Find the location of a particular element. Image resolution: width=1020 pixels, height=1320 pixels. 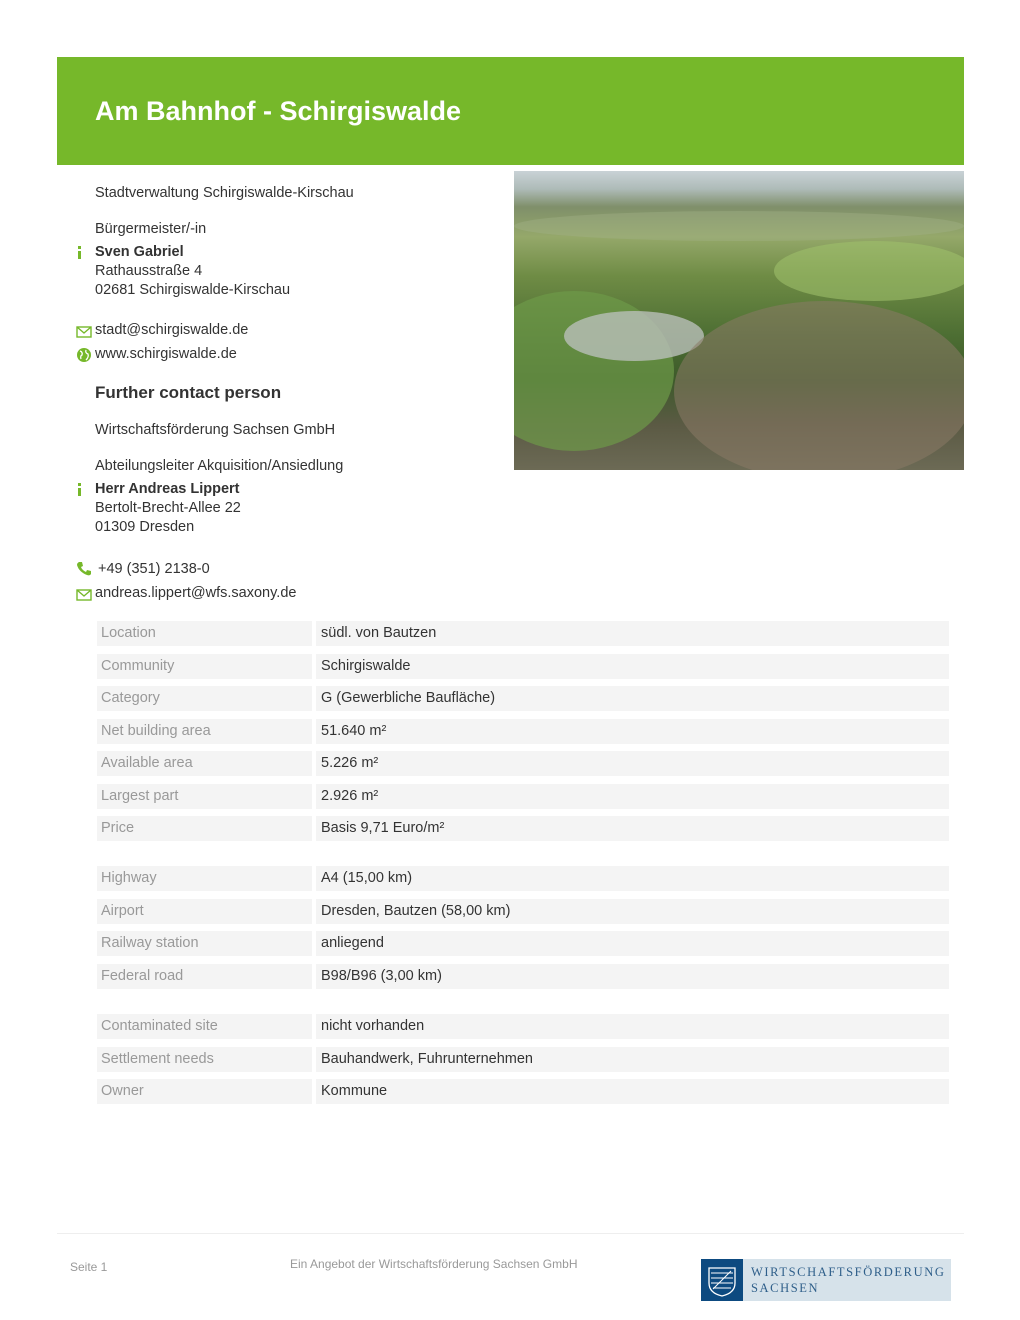

contact-role: Bürgermeister/-in is located at coordinates (151, 229).